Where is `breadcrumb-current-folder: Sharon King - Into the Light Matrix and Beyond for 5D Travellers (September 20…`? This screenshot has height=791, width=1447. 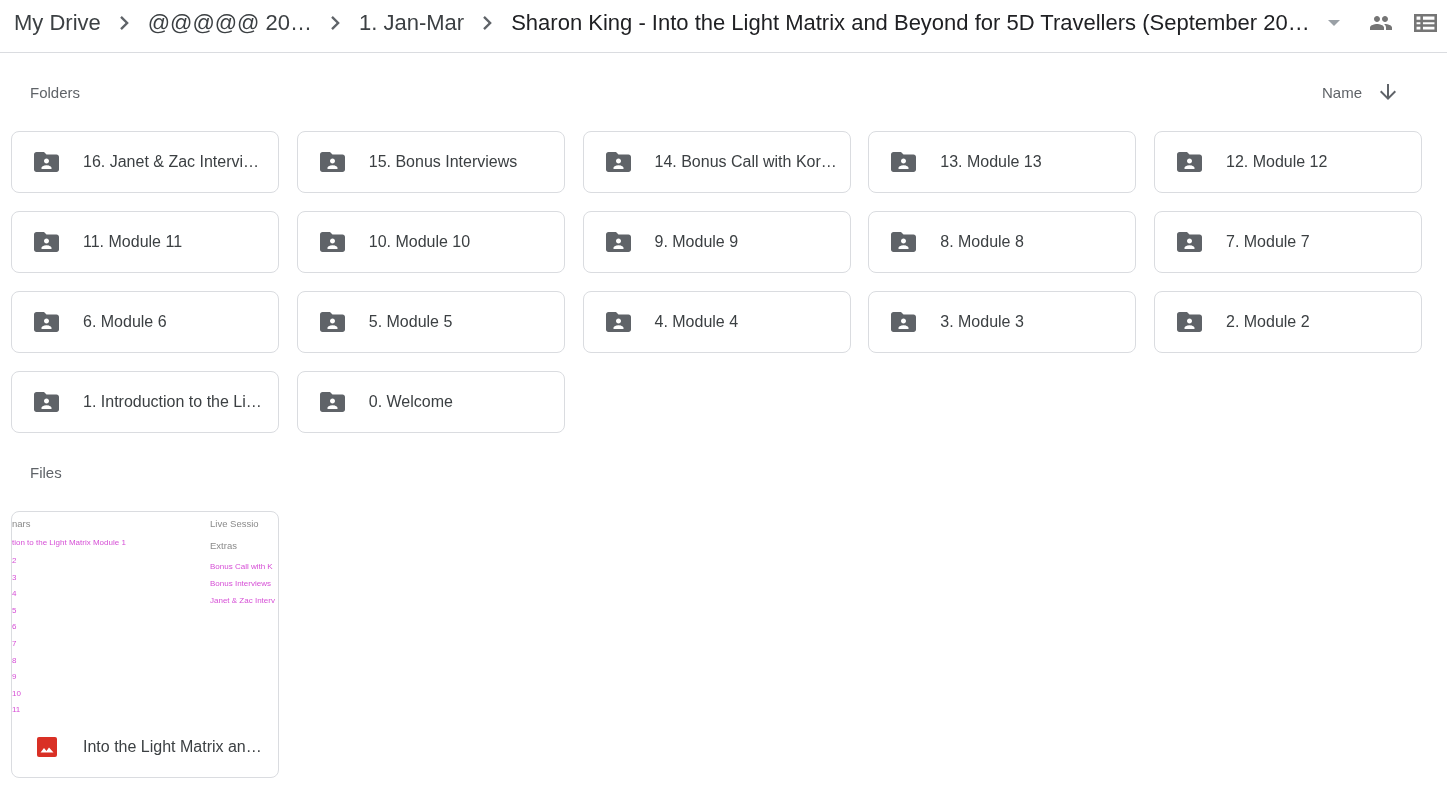
breadcrumb-current-folder: Sharon King - Into the Light Matrix and Beyond for 5D Travellers (September 20… is located at coordinates (925, 23).